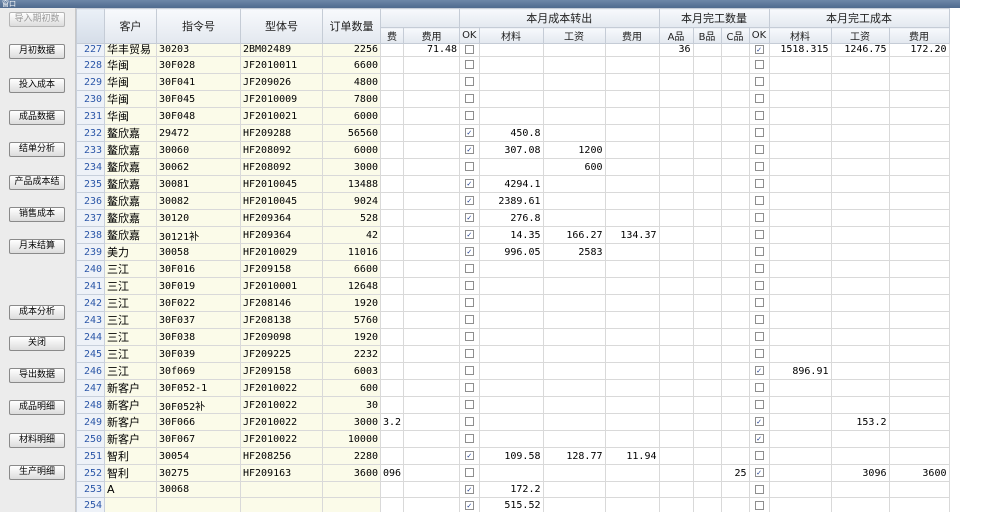  What do you see at coordinates (513, 116) in the screenshot?
I see `table-row: 231 华闽 30F048 JF2010021 6000` at bounding box center [513, 116].